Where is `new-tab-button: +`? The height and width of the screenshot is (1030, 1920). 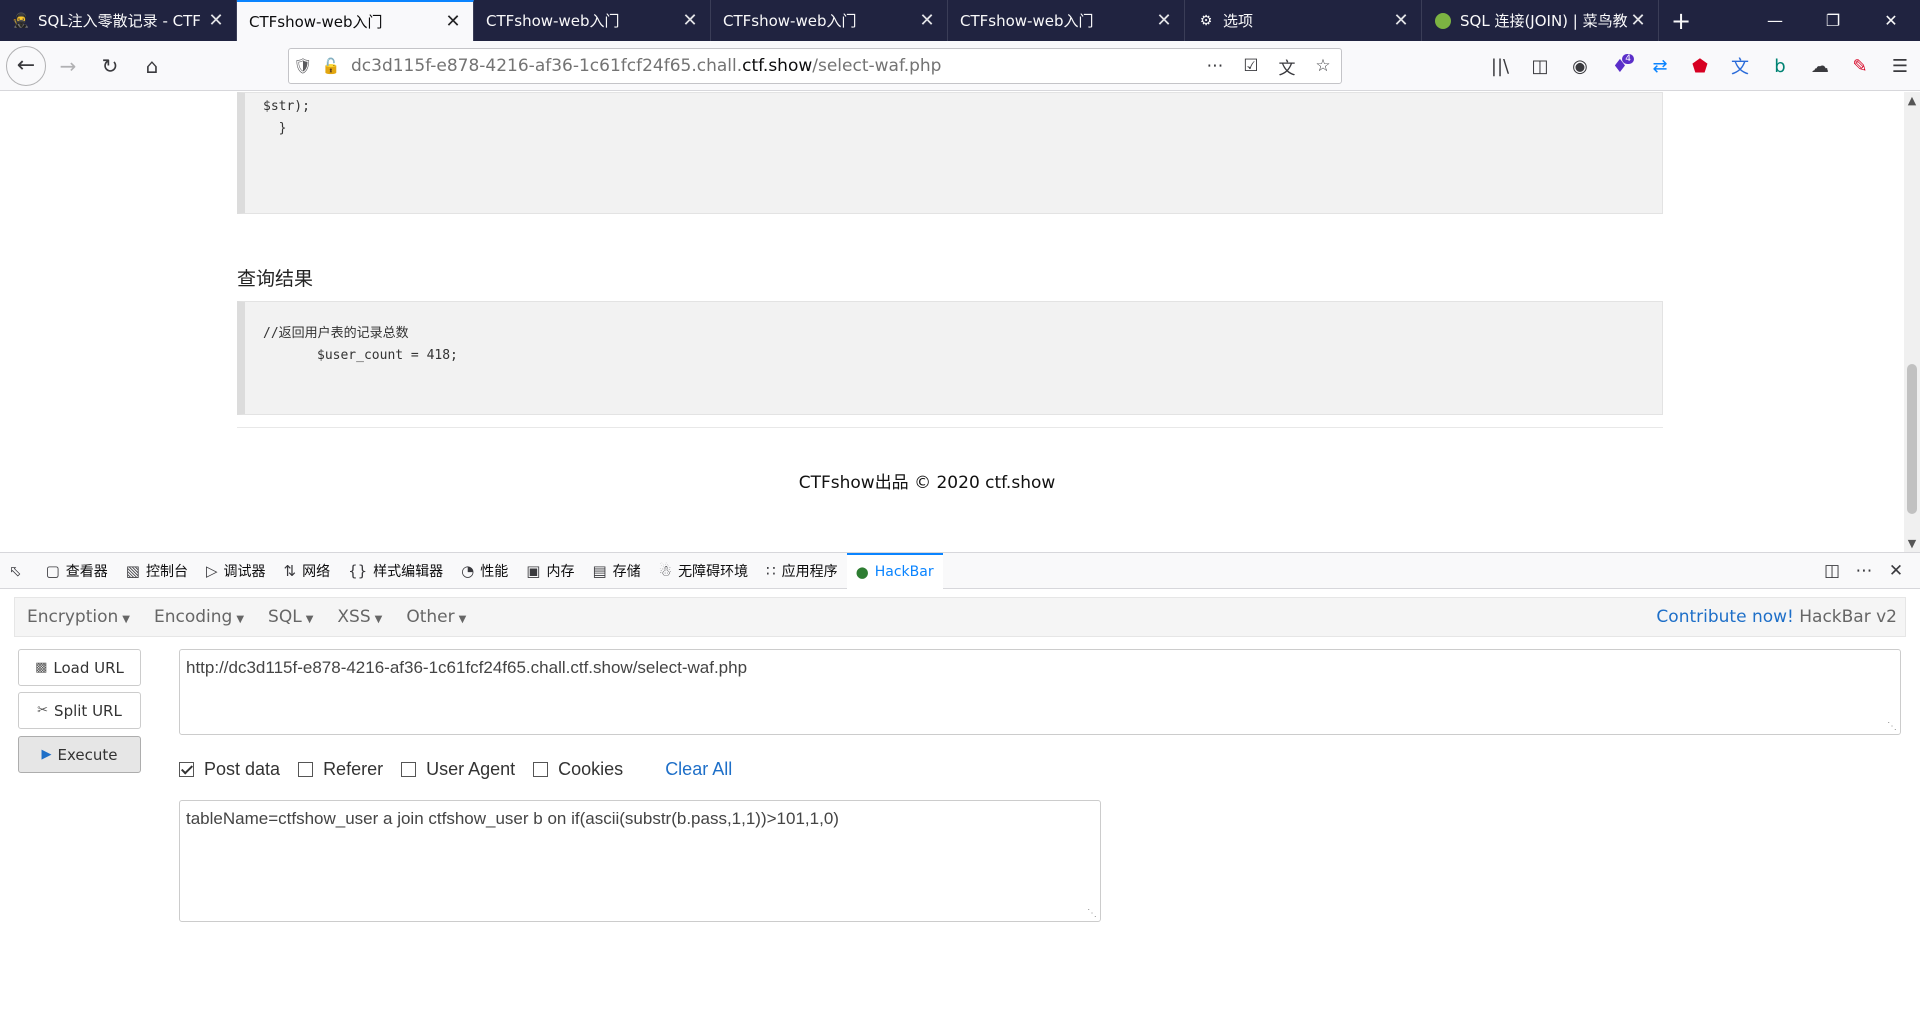
new-tab-button: + is located at coordinates (1681, 20).